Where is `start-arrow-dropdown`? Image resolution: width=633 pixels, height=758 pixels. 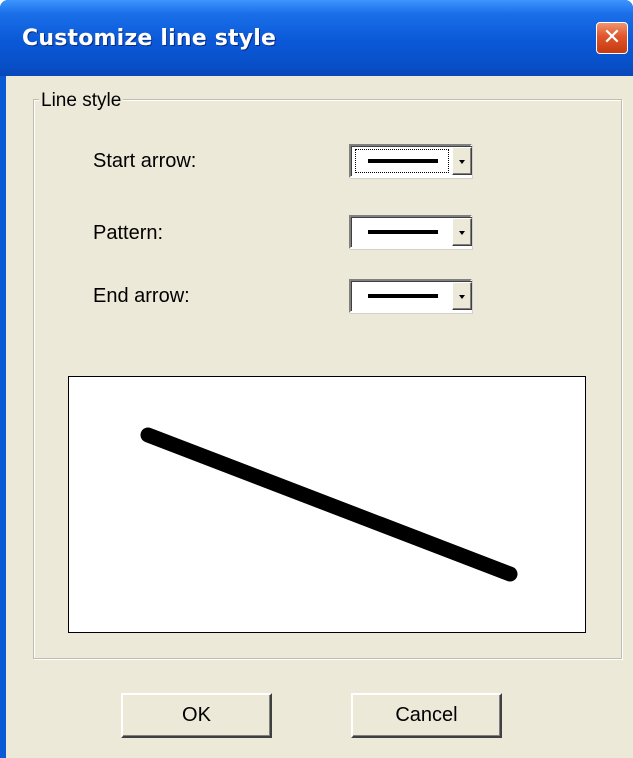
start-arrow-dropdown is located at coordinates (410, 161).